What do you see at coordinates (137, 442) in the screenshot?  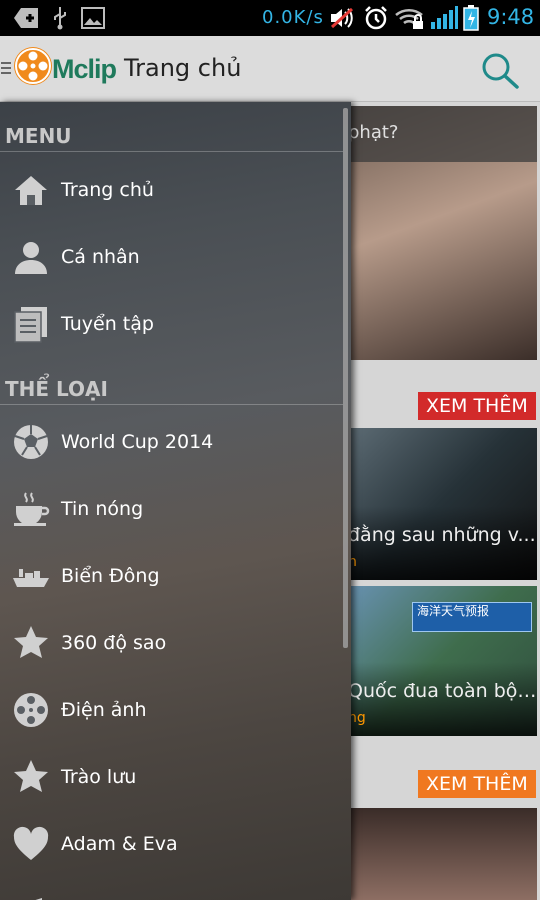 I see `menu-item-label: World Cup 2014` at bounding box center [137, 442].